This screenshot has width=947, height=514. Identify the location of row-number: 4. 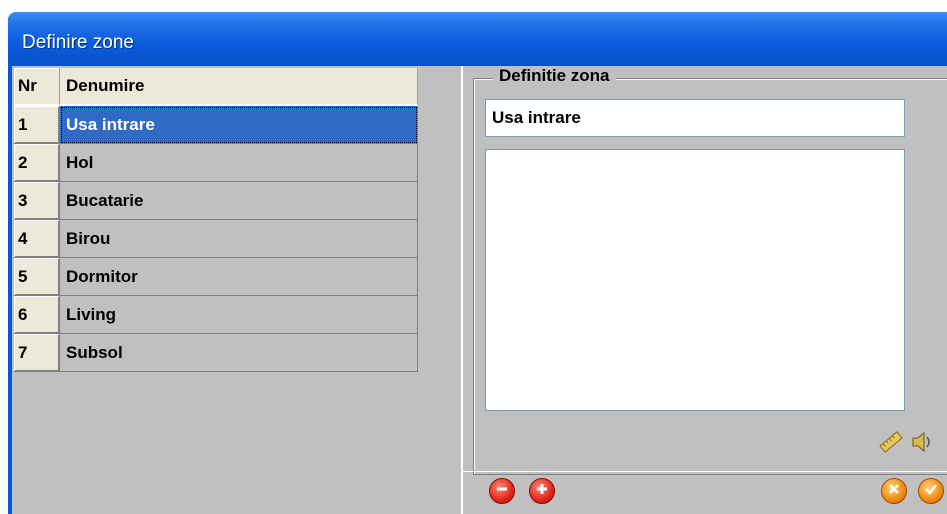
(37, 239).